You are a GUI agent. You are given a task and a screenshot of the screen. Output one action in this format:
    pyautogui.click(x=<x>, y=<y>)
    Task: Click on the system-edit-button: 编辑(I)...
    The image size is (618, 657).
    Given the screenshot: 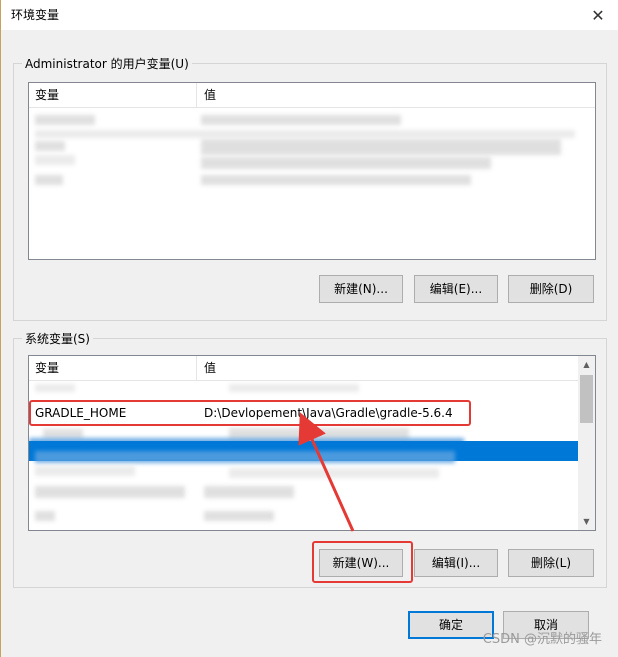 What is the action you would take?
    pyautogui.click(x=456, y=563)
    